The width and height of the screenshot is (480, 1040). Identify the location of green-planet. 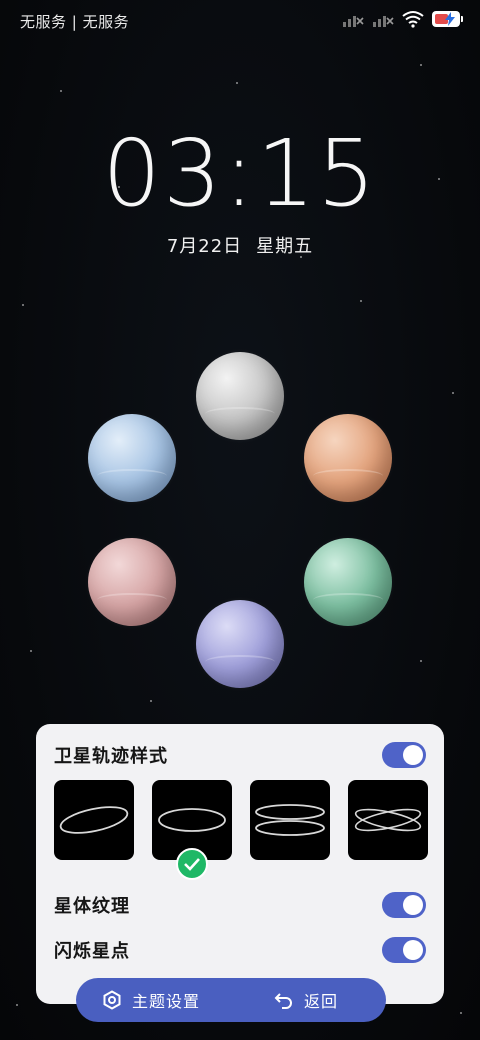
(348, 582).